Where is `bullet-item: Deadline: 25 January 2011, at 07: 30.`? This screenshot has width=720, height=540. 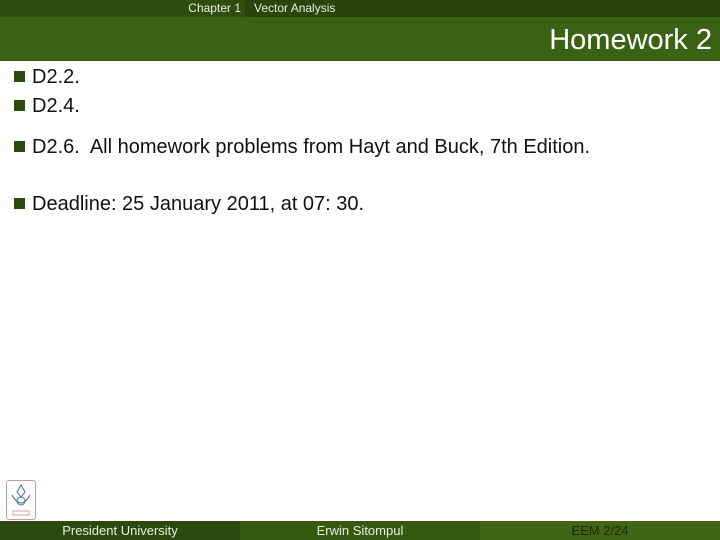
bullet-item: Deadline: 25 January 2011, at 07: 30. is located at coordinates (189, 204).